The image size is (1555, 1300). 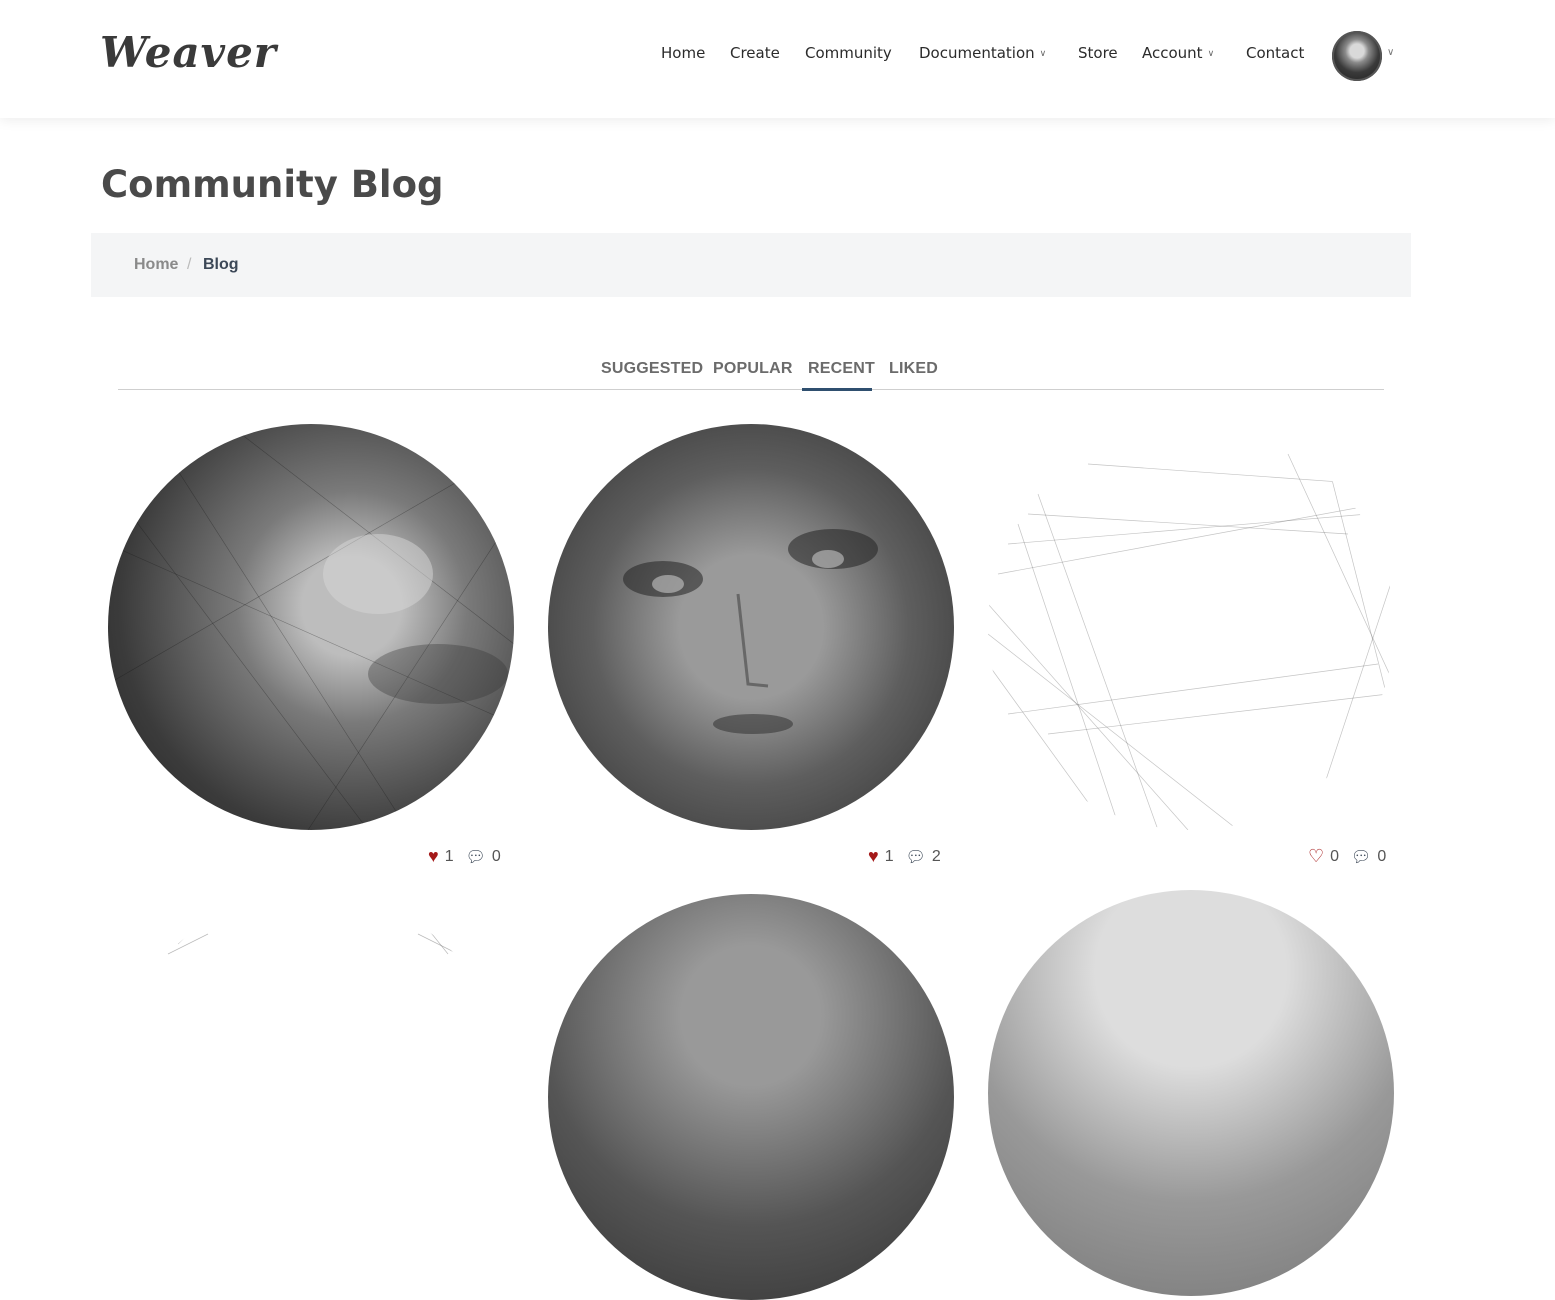 What do you see at coordinates (848, 53) in the screenshot?
I see `nav-community: Community` at bounding box center [848, 53].